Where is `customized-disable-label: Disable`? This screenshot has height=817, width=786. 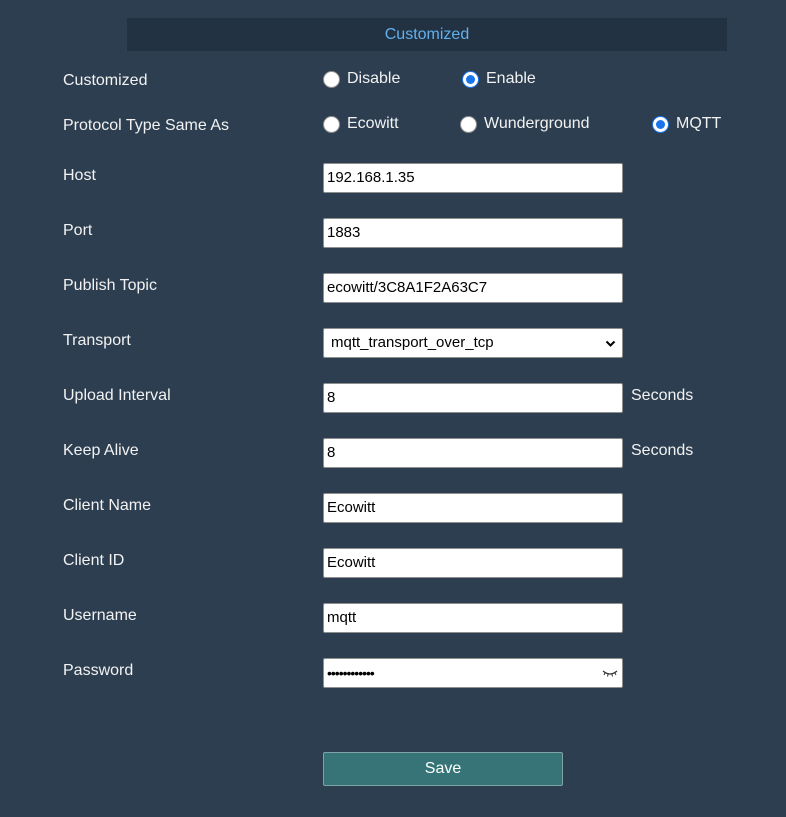
customized-disable-label: Disable is located at coordinates (374, 78).